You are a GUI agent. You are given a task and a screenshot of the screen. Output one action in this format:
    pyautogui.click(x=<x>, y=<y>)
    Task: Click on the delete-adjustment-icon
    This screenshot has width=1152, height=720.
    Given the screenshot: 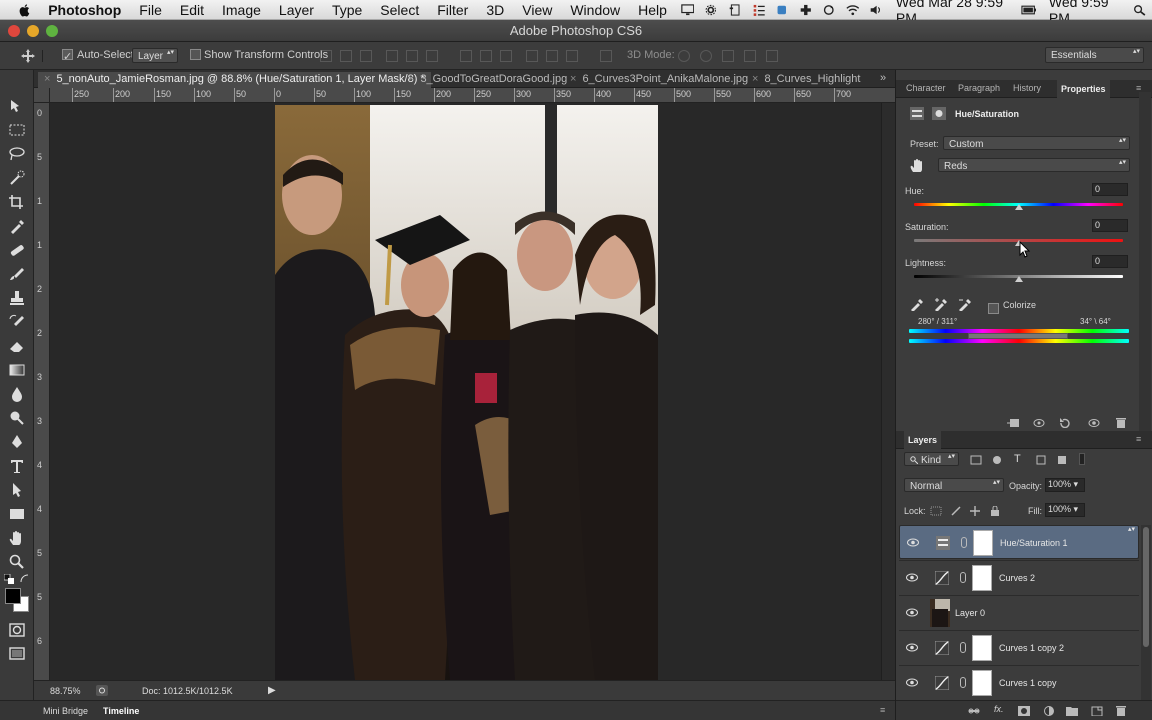 What is the action you would take?
    pyautogui.click(x=1121, y=423)
    